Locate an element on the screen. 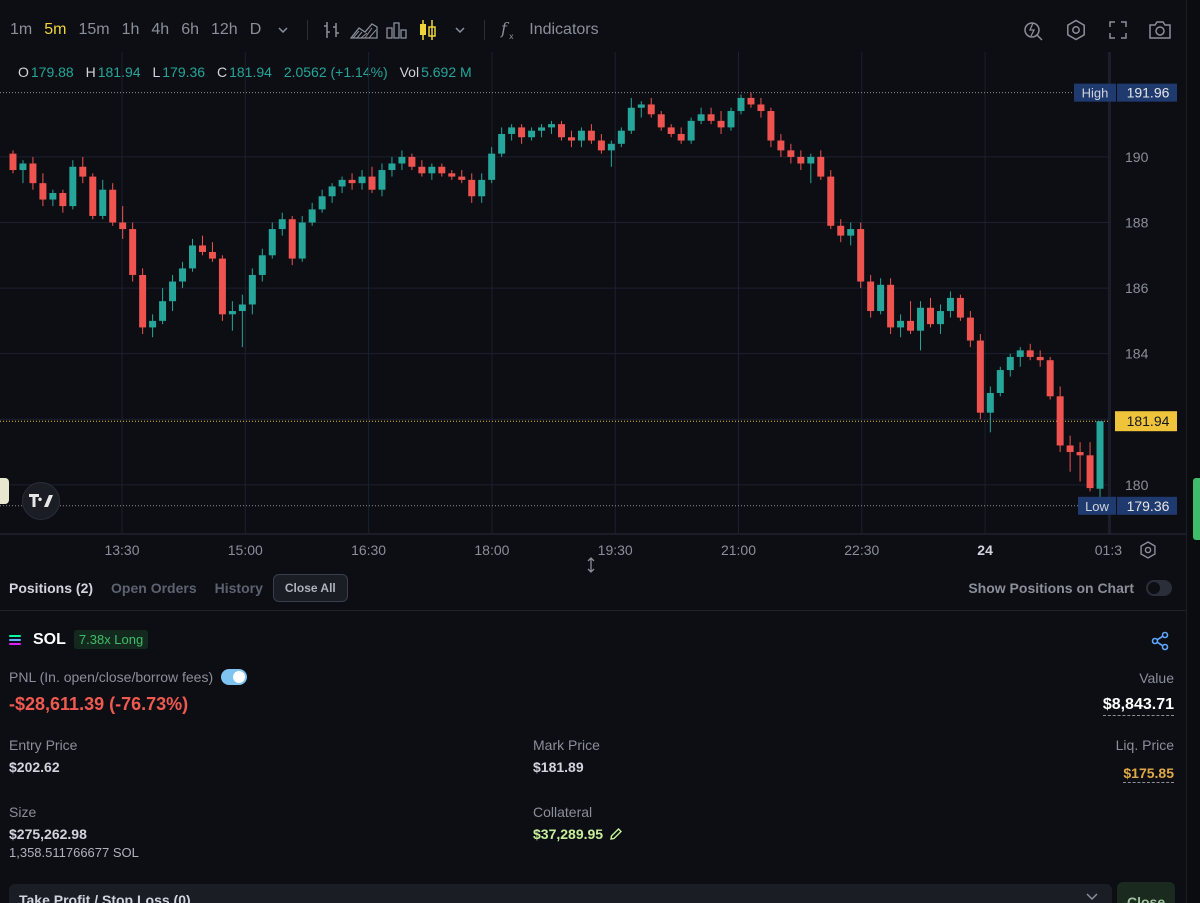 This screenshot has height=903, width=1200. panel-divider is located at coordinates (593, 610).